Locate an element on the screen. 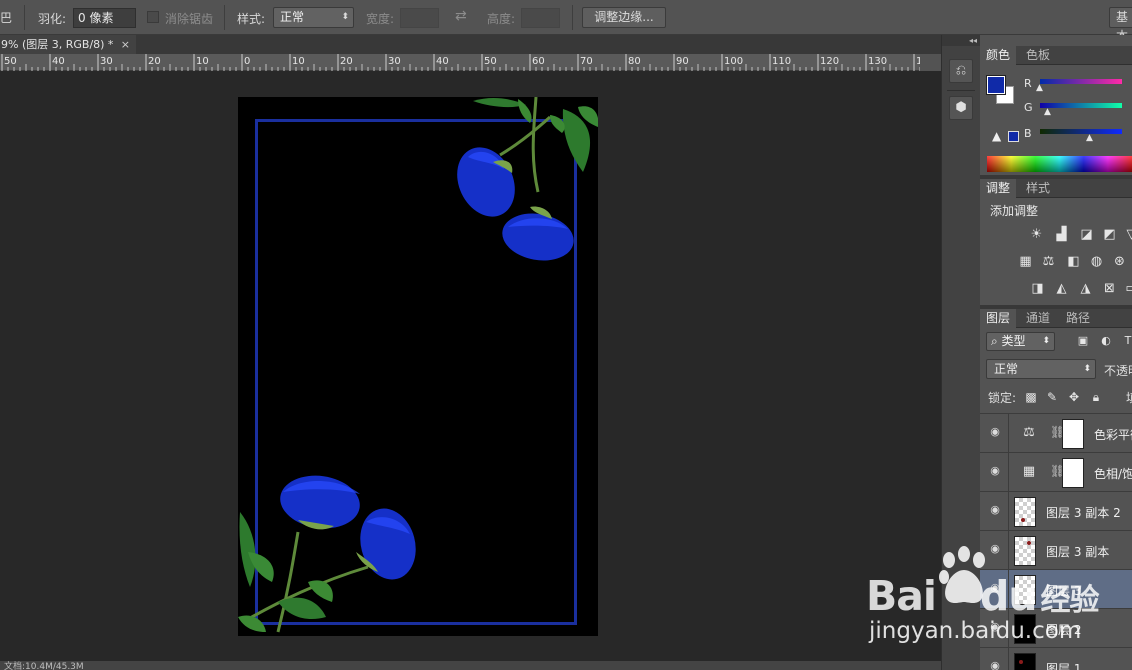  document-tab: 9% (图层 3, RGB/8) * × is located at coordinates (68, 44).